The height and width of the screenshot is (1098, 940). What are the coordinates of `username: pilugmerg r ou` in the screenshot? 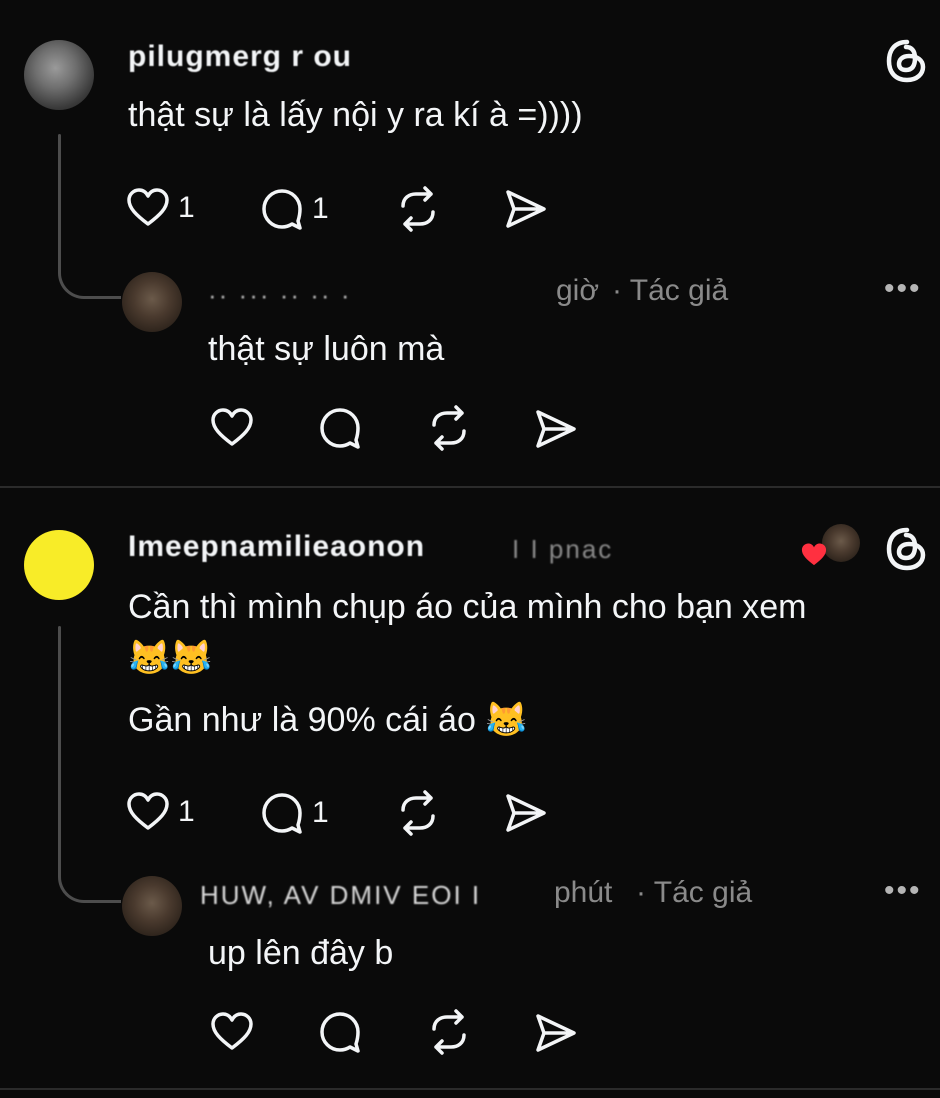 It's located at (240, 57).